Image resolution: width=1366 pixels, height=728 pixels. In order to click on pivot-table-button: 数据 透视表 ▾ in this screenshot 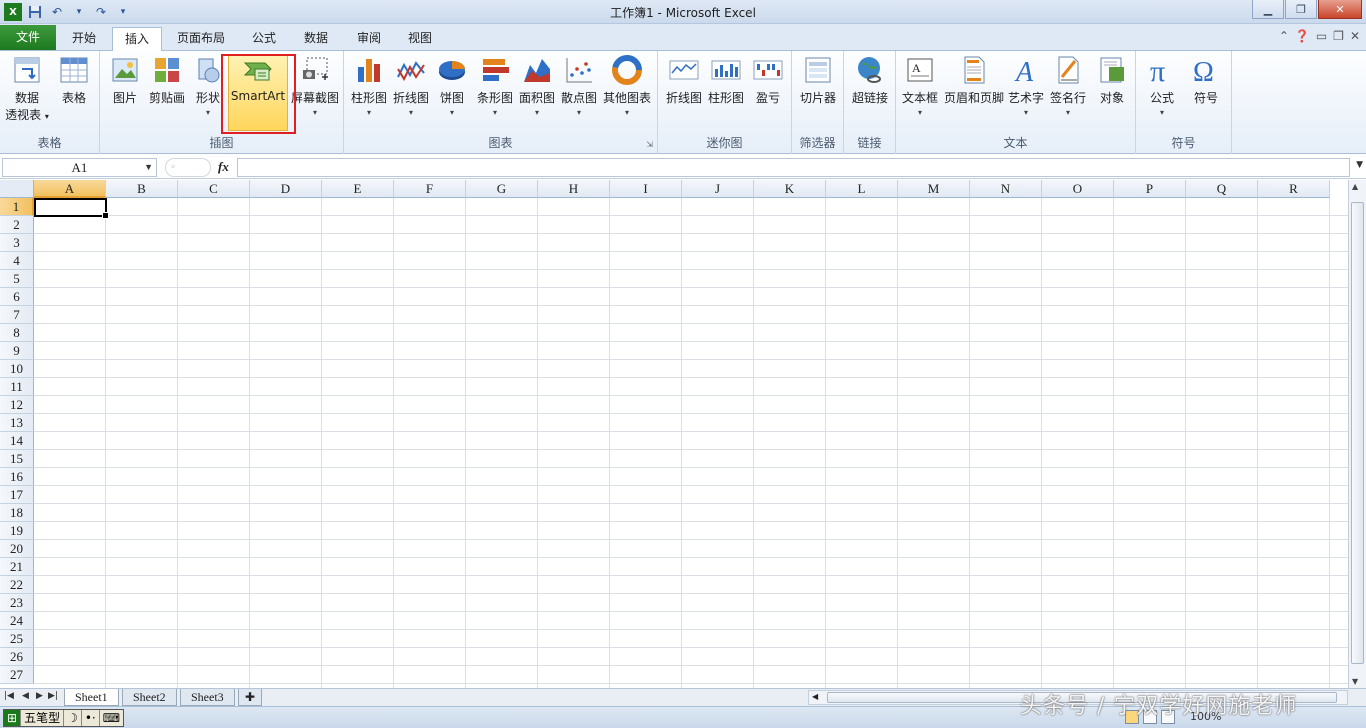, I will do `click(27, 89)`.